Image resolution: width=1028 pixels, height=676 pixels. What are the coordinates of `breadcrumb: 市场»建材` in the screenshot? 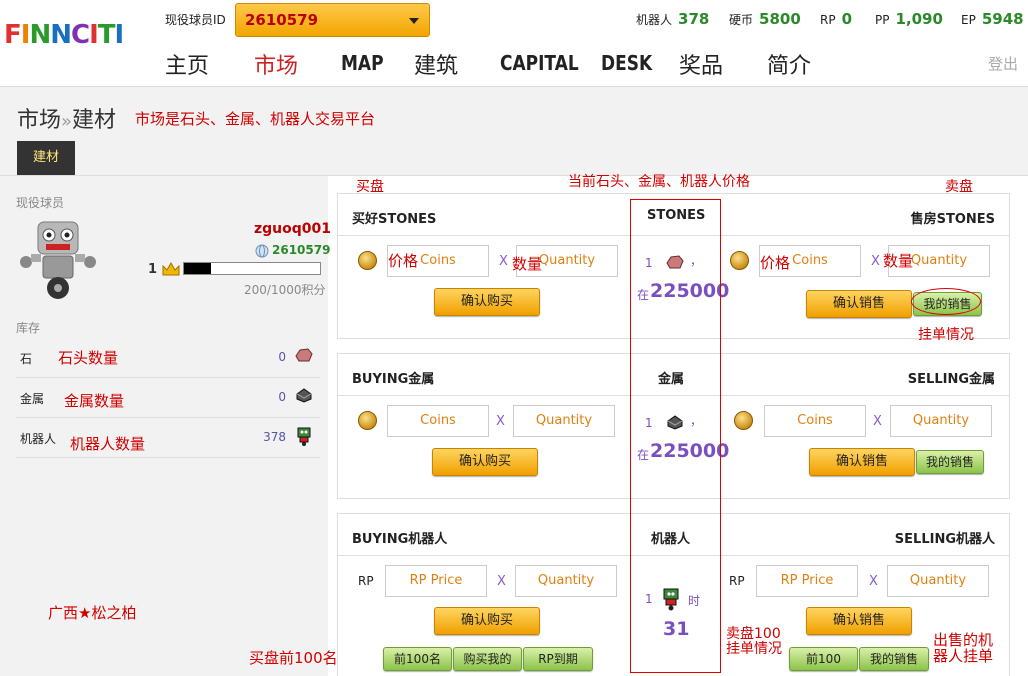 It's located at (66, 118).